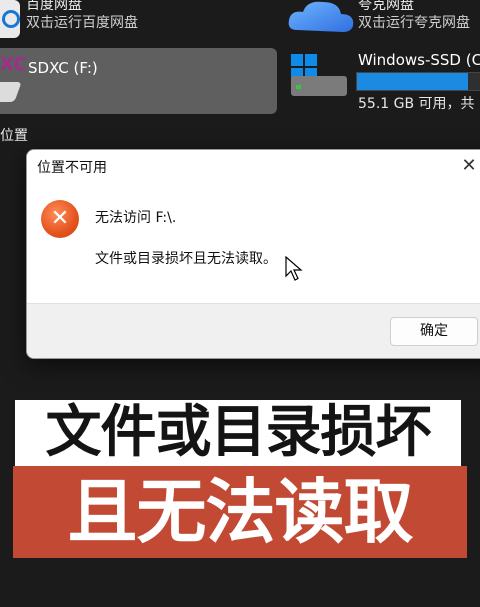 This screenshot has width=480, height=607. I want to click on location-label: 位置, so click(14, 136).